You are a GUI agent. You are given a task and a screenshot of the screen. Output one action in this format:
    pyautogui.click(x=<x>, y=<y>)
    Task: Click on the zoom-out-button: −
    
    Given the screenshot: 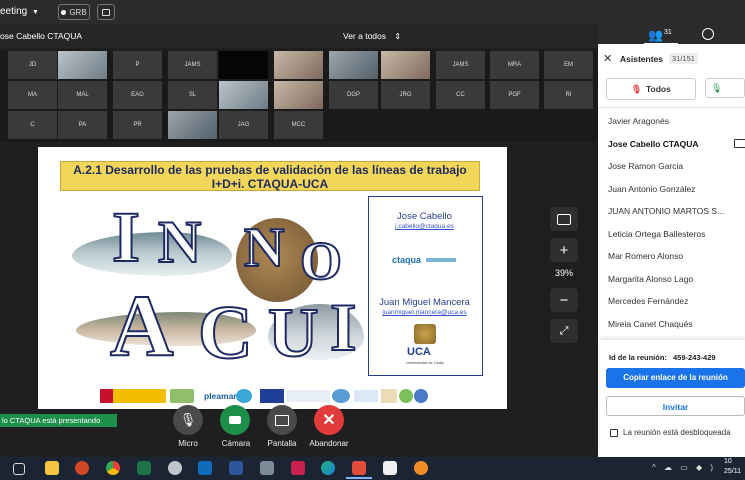 What is the action you would take?
    pyautogui.click(x=564, y=300)
    